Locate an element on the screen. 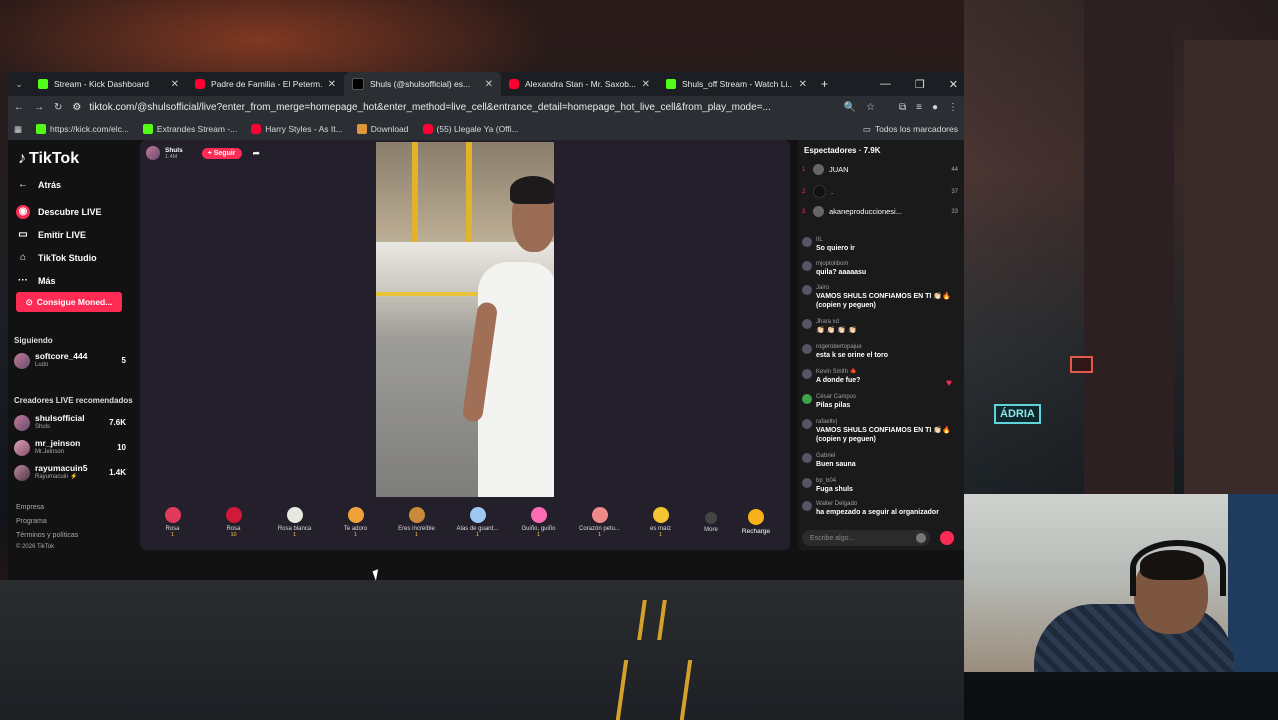 Image resolution: width=1278 pixels, height=720 pixels. chevron-up-icon is located at coordinates (711, 517).